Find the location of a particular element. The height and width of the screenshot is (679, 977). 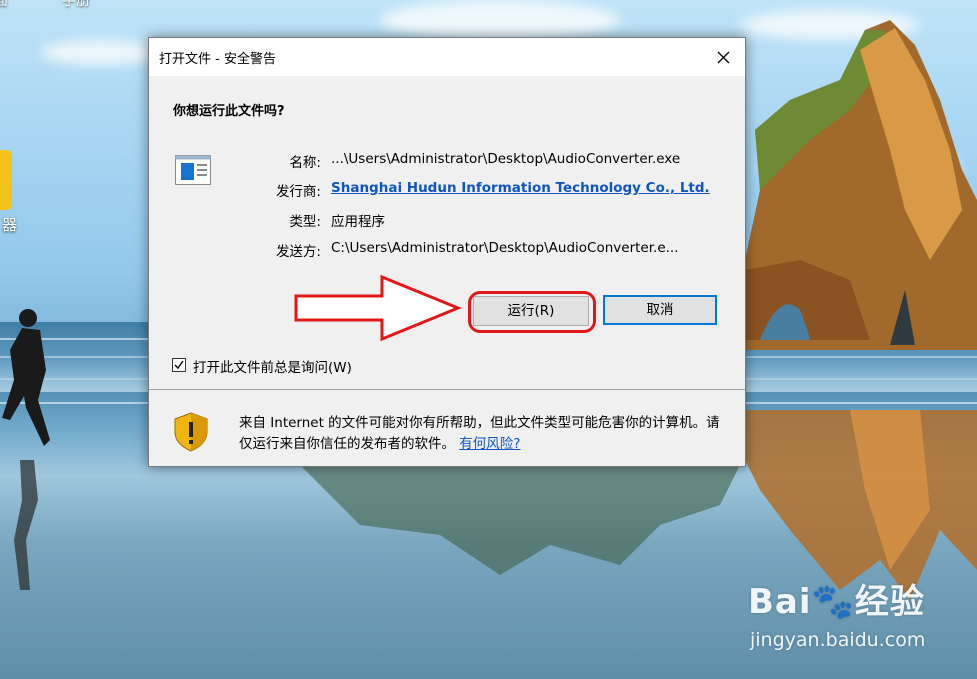

always-ask-checkbox is located at coordinates (179, 365).